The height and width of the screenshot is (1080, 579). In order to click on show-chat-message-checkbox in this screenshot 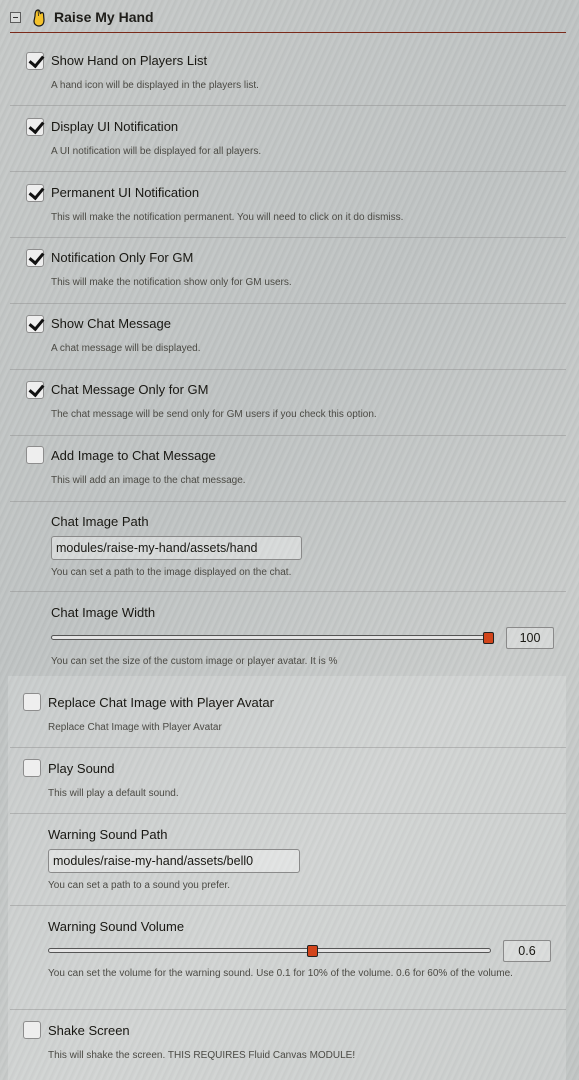, I will do `click(35, 324)`.